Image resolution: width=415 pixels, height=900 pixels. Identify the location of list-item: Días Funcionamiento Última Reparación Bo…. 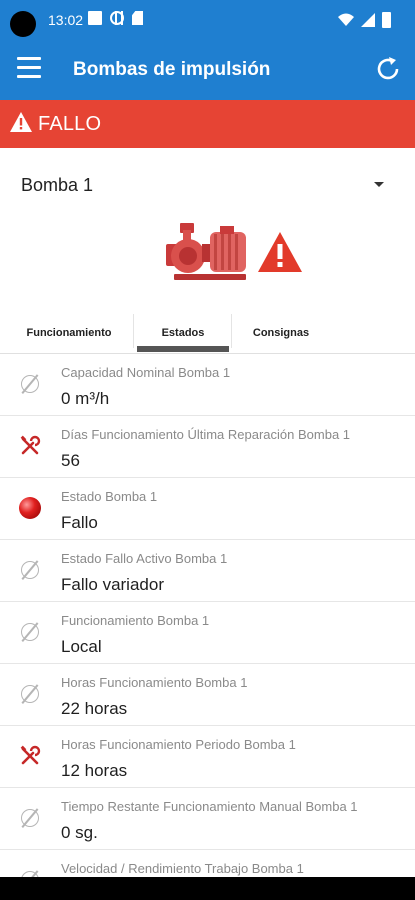
(207, 447).